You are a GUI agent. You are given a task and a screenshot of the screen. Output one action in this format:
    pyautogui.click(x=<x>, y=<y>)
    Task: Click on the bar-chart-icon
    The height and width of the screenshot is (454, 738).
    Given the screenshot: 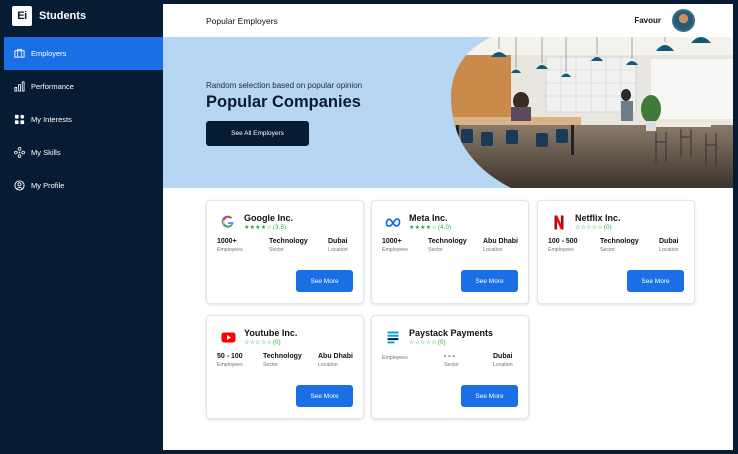 What is the action you would take?
    pyautogui.click(x=19, y=87)
    